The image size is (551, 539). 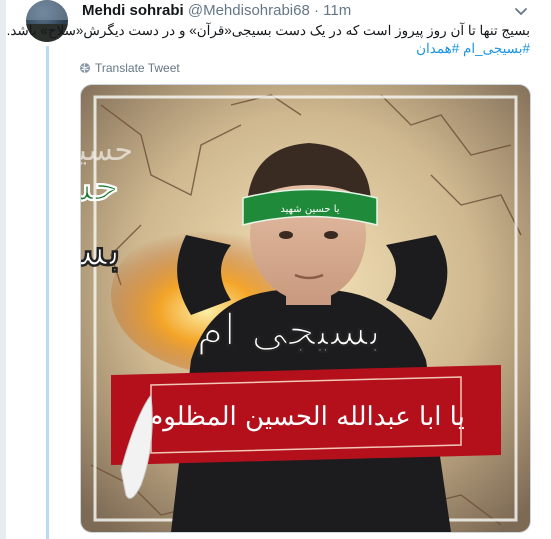 What do you see at coordinates (101, 249) in the screenshot?
I see `calligraphy-mid: بسیجی` at bounding box center [101, 249].